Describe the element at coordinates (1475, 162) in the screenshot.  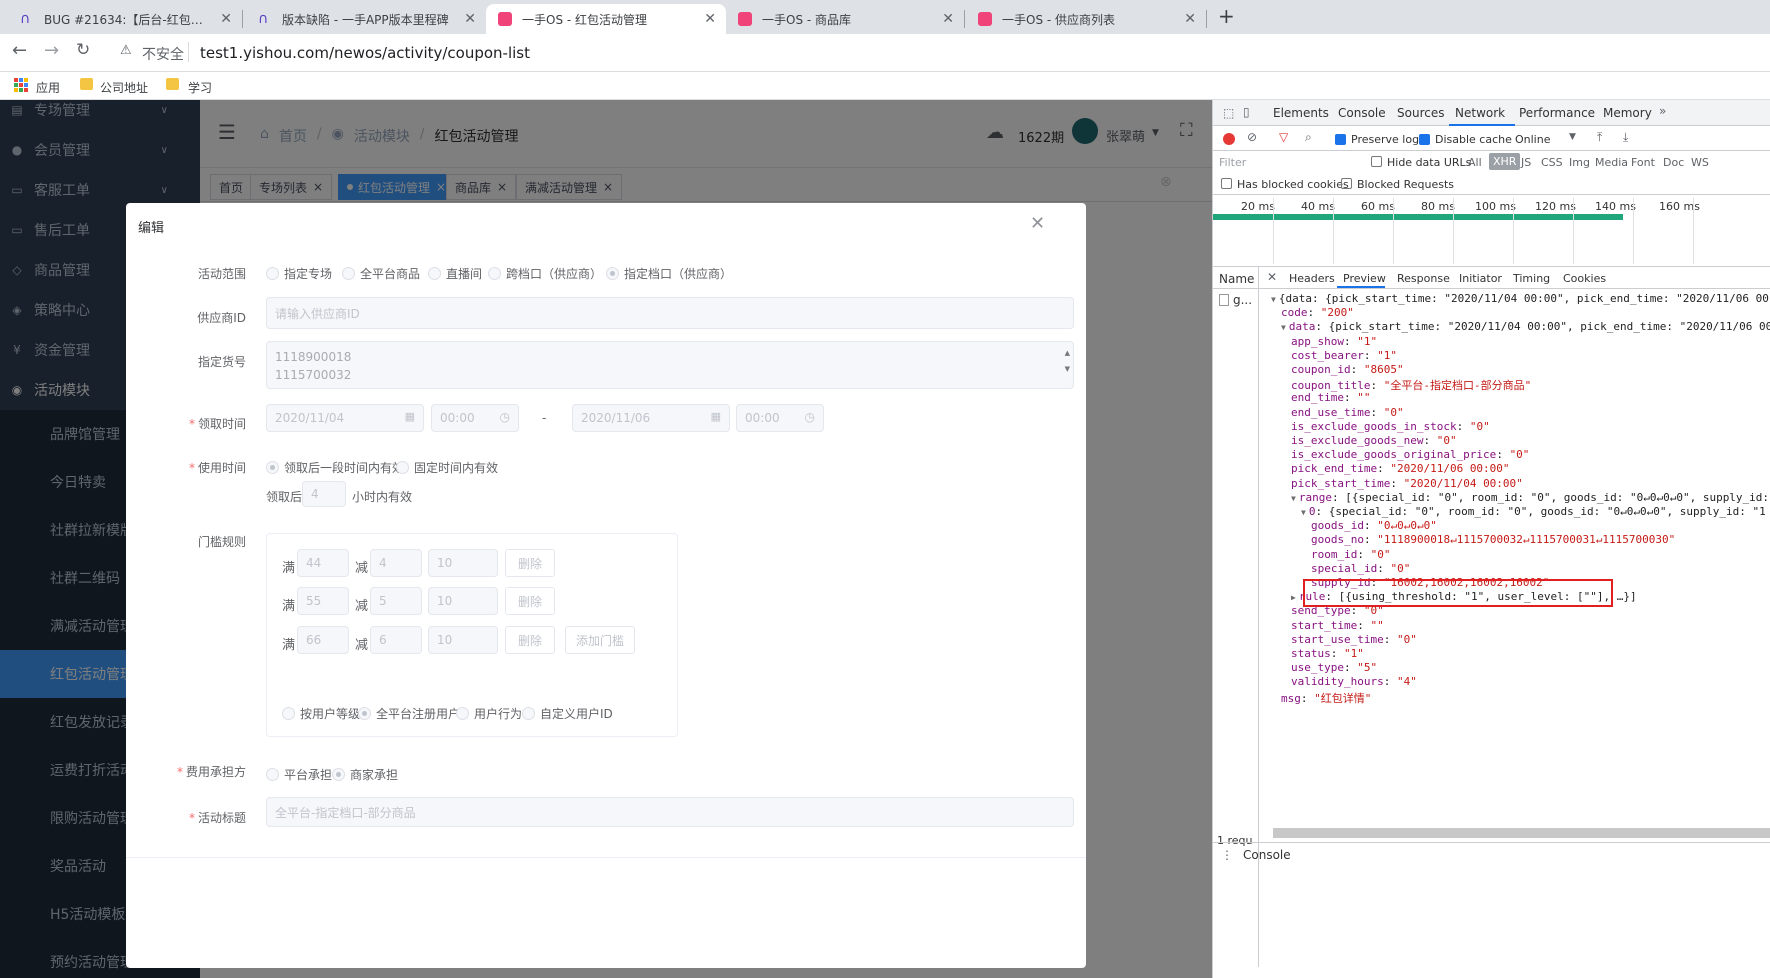
I see `type-filter: All` at that location.